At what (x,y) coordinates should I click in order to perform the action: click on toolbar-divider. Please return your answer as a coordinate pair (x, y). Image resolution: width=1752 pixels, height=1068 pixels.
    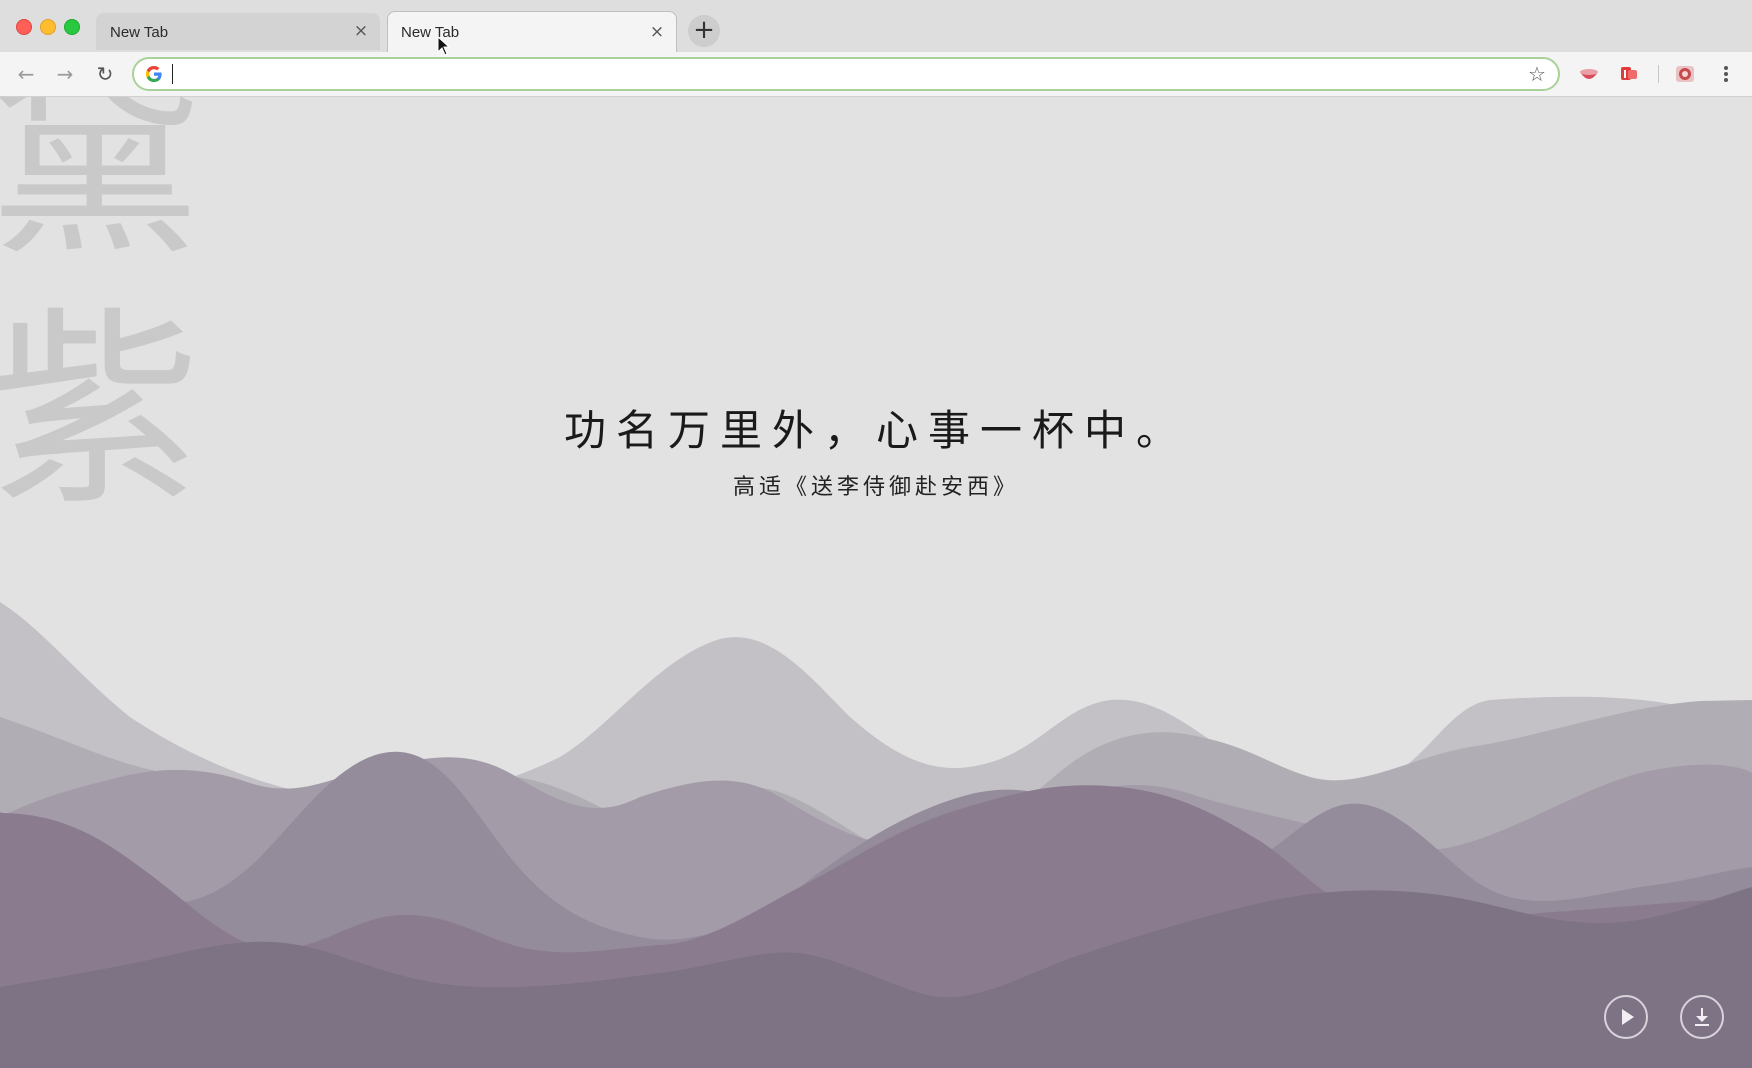
    Looking at the image, I should click on (1658, 74).